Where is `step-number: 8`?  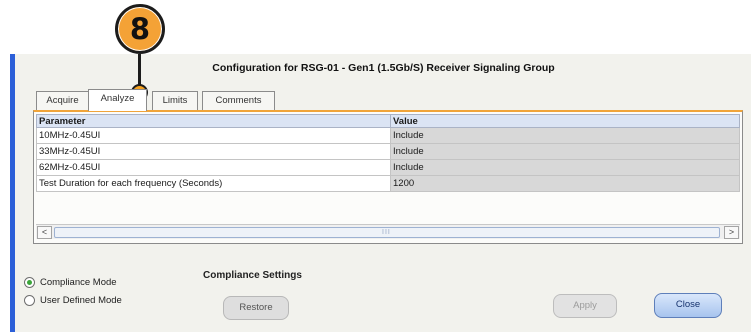 step-number: 8 is located at coordinates (140, 29).